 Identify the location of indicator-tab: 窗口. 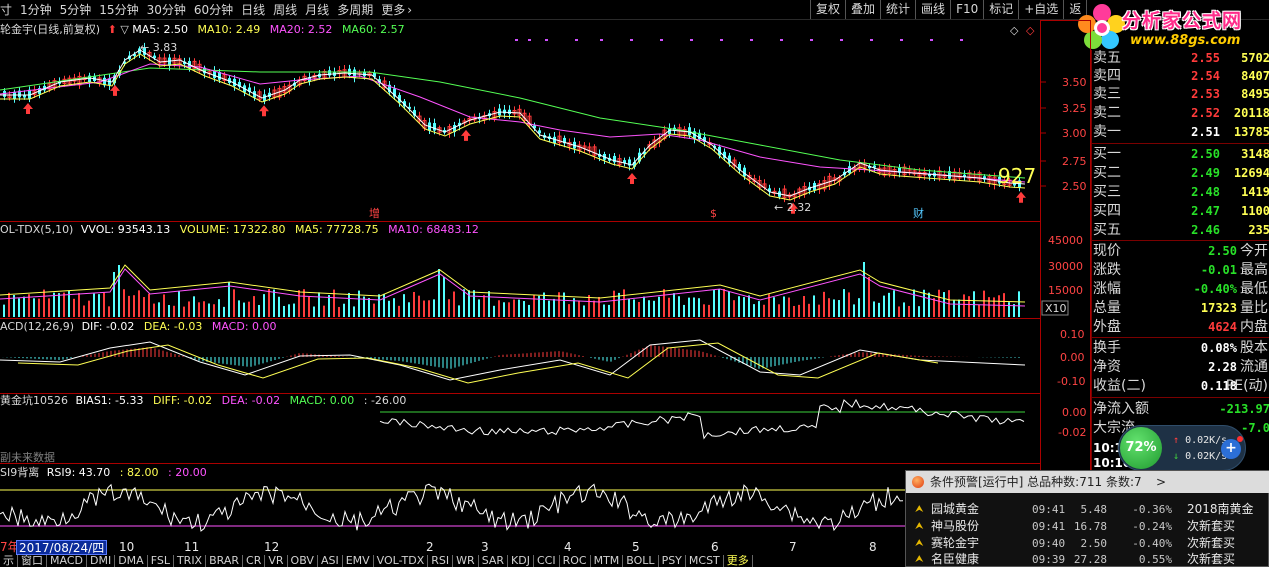
(32, 561).